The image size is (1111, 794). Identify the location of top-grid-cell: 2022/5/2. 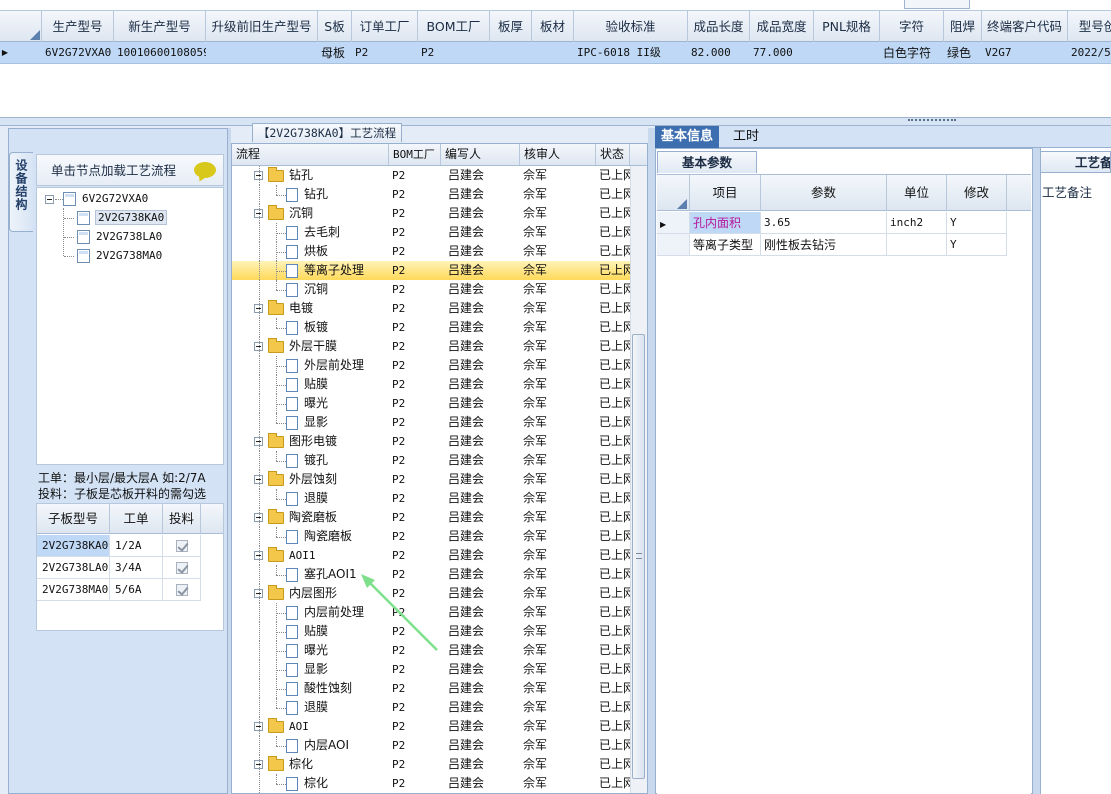
(1089, 53).